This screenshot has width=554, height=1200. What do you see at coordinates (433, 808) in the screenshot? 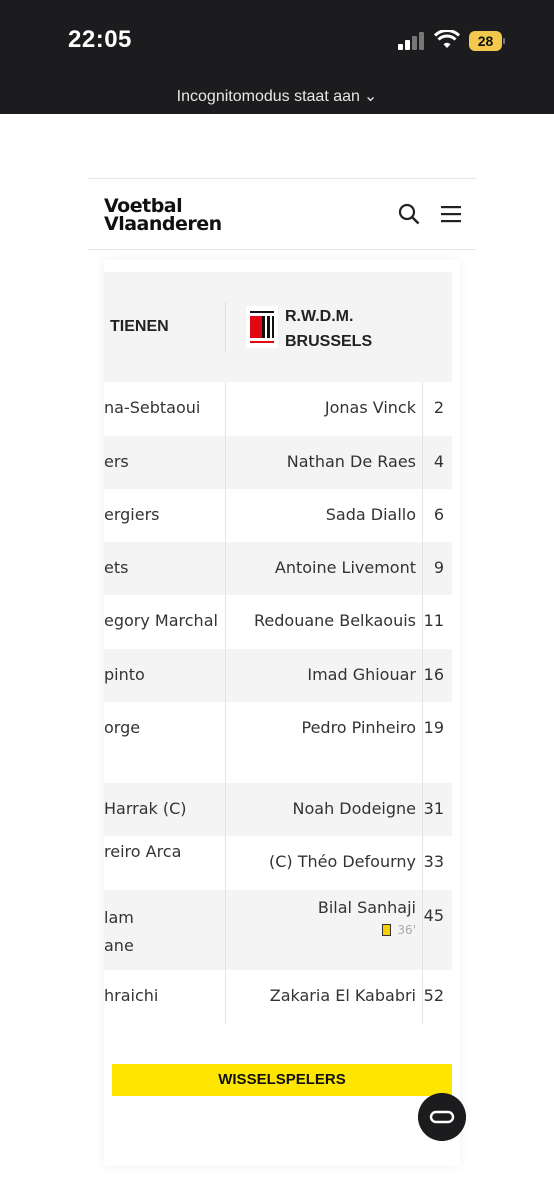
I see `shirt-number: 31` at bounding box center [433, 808].